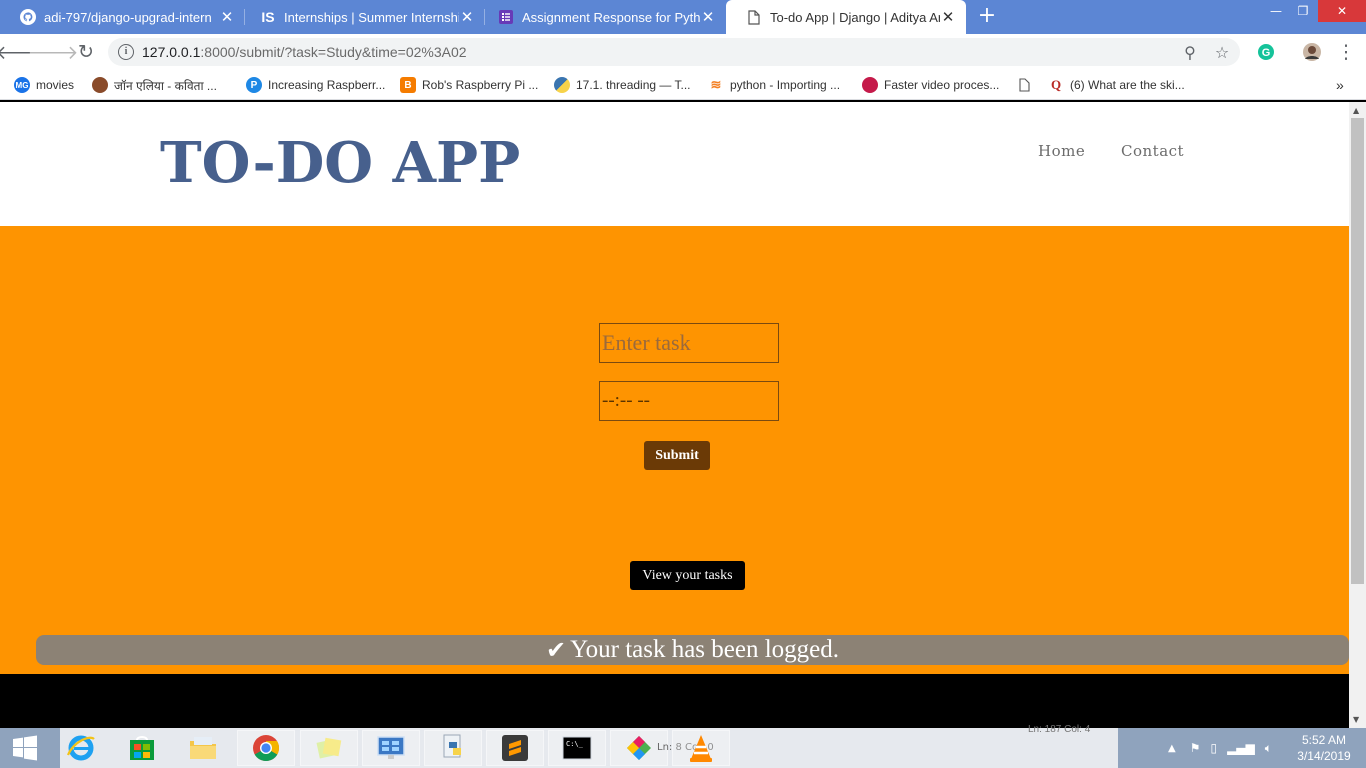  What do you see at coordinates (1356, 719) in the screenshot?
I see `scroll-down-icon: ▼` at bounding box center [1356, 719].